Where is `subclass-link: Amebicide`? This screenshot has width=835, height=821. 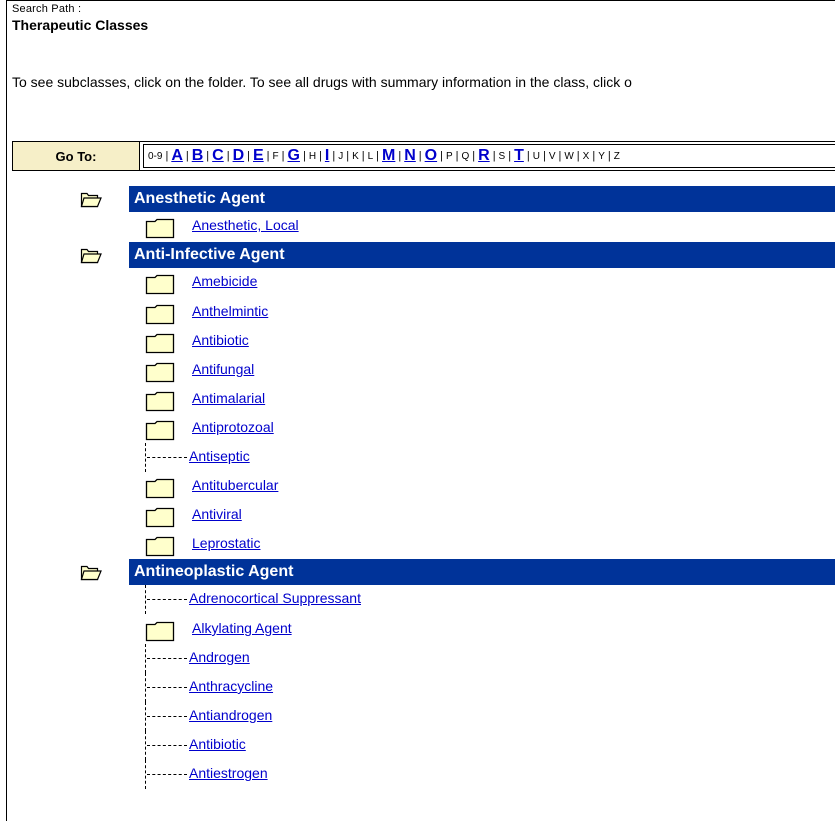
subclass-link: Amebicide is located at coordinates (224, 281).